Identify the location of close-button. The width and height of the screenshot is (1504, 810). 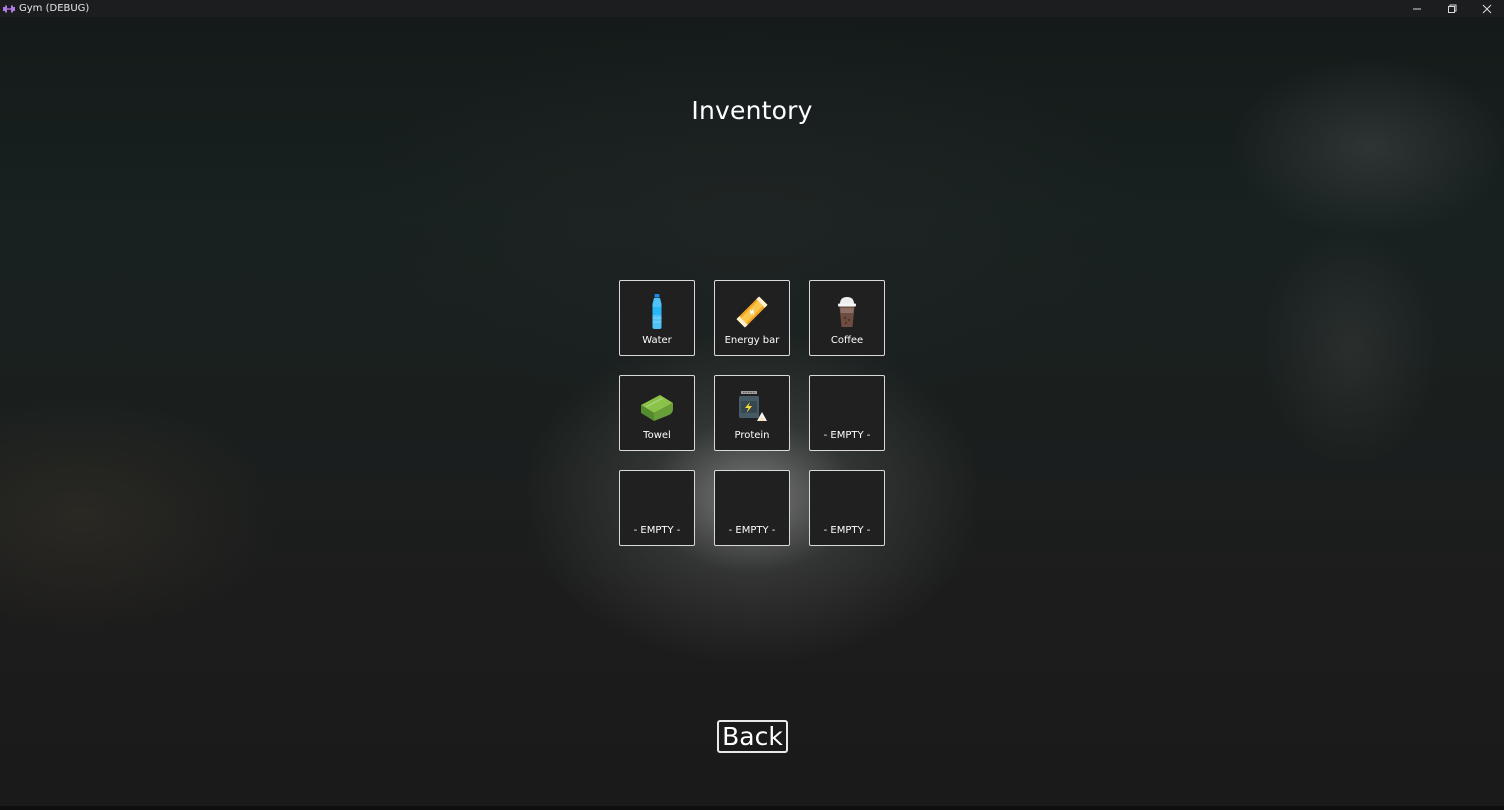
(1486, 8).